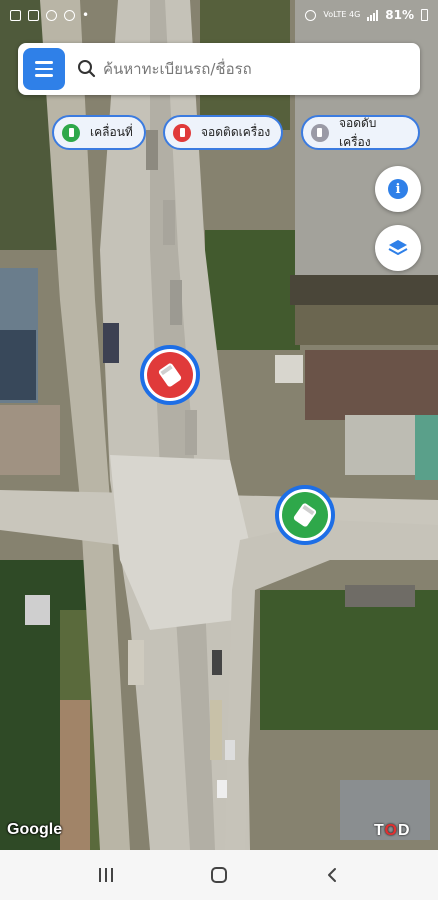  Describe the element at coordinates (342, 14) in the screenshot. I see `network-type: VoLTE 4G` at that location.